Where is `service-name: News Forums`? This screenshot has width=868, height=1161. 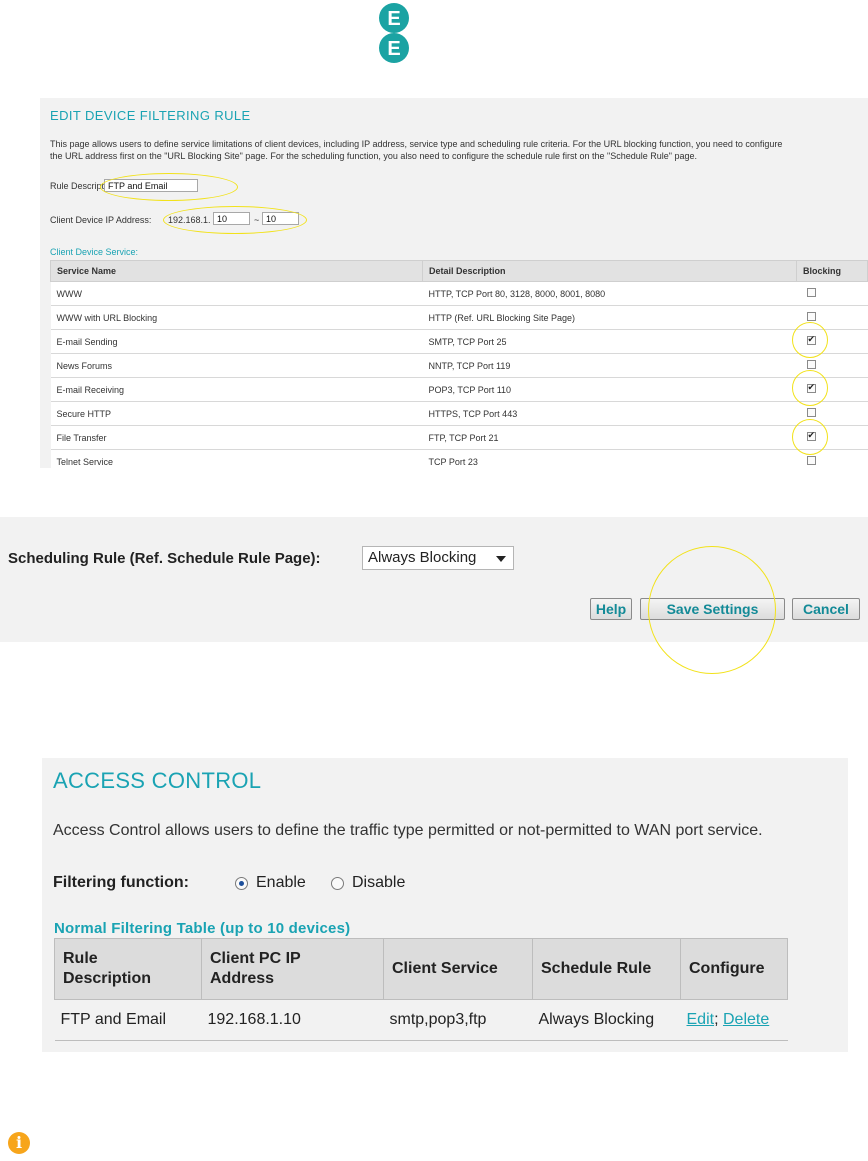 service-name: News Forums is located at coordinates (236, 365).